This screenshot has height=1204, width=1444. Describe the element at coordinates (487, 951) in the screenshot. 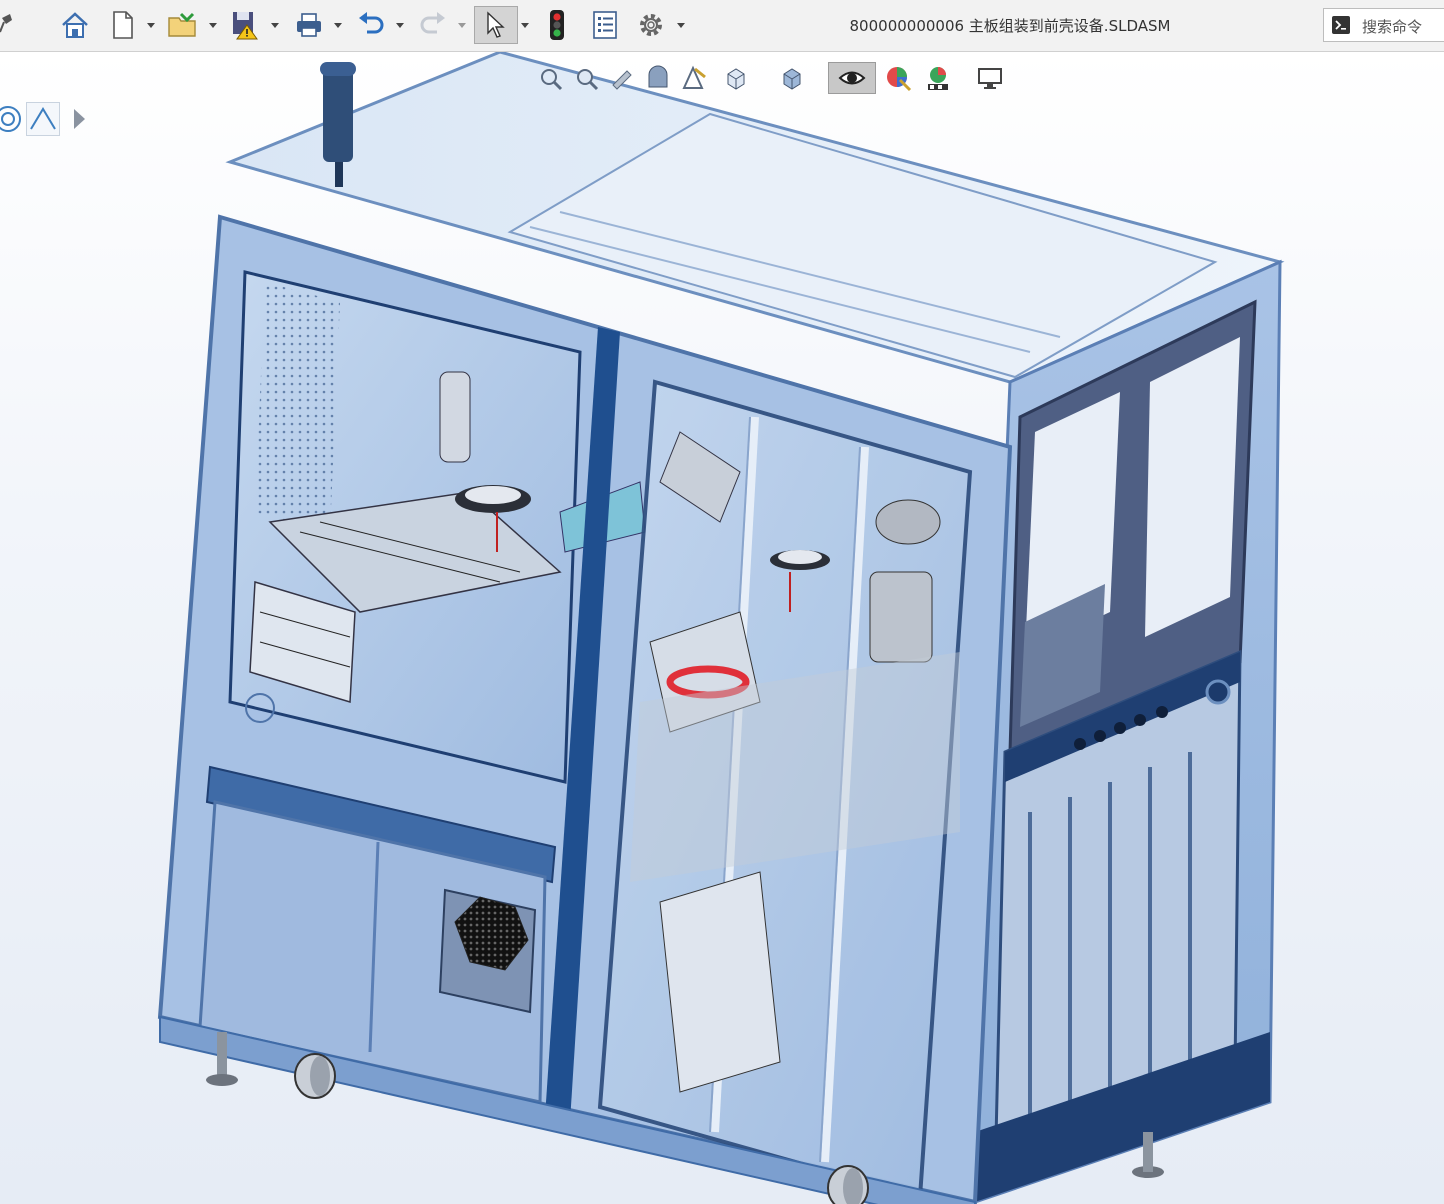

I see `ventilation-fan` at that location.